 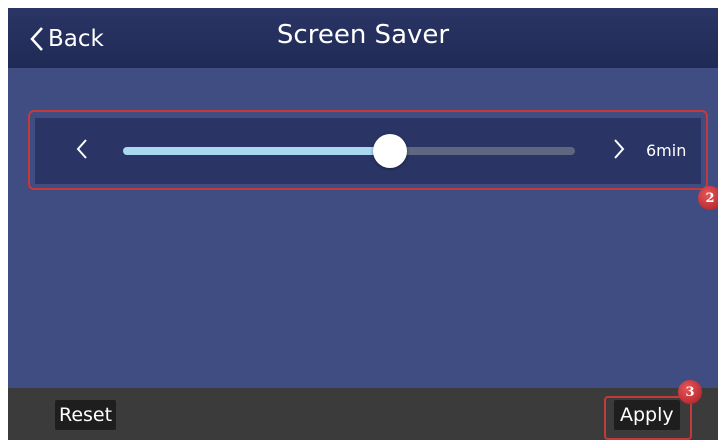 I want to click on apply-button: Apply, so click(x=647, y=415).